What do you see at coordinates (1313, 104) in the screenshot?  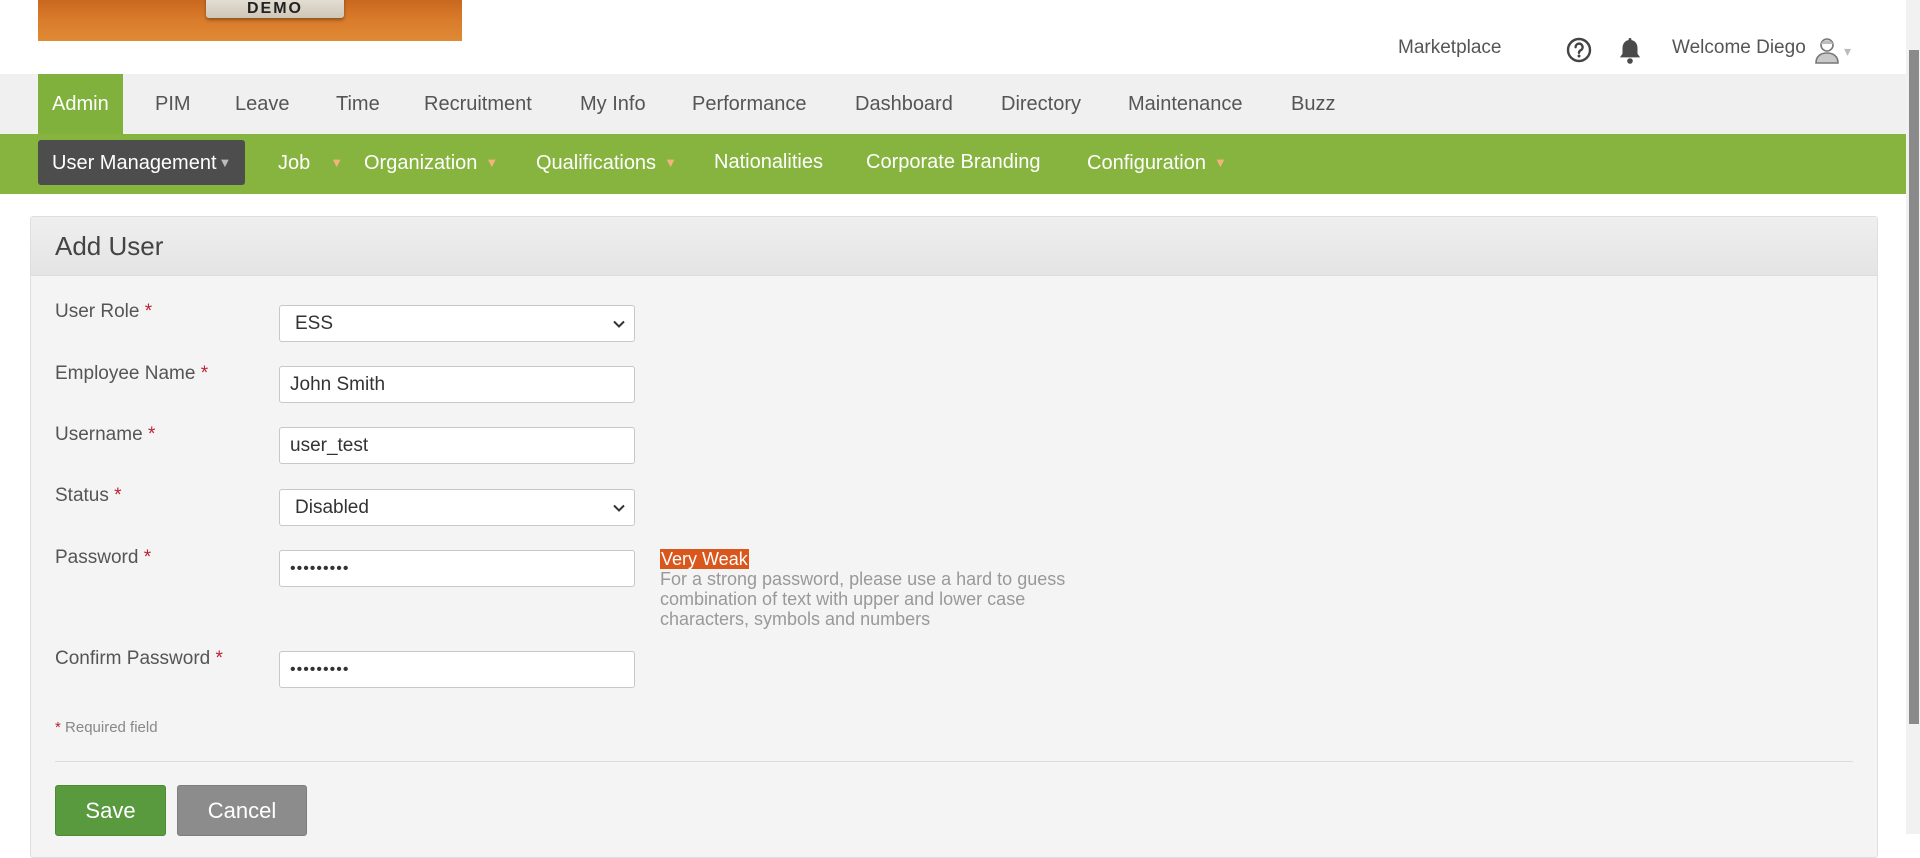 I see `menu-buzz: Buzz` at bounding box center [1313, 104].